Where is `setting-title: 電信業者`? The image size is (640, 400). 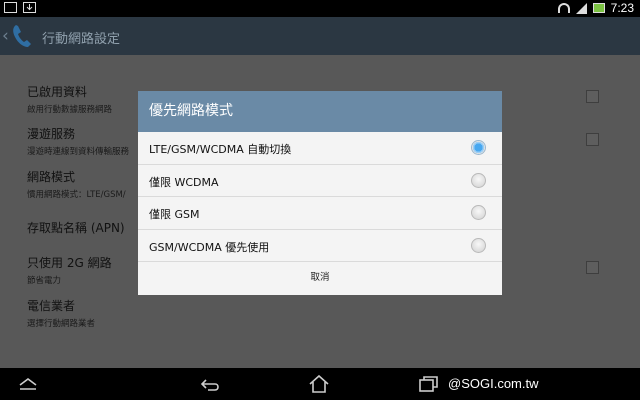
setting-title: 電信業者 is located at coordinates (51, 306).